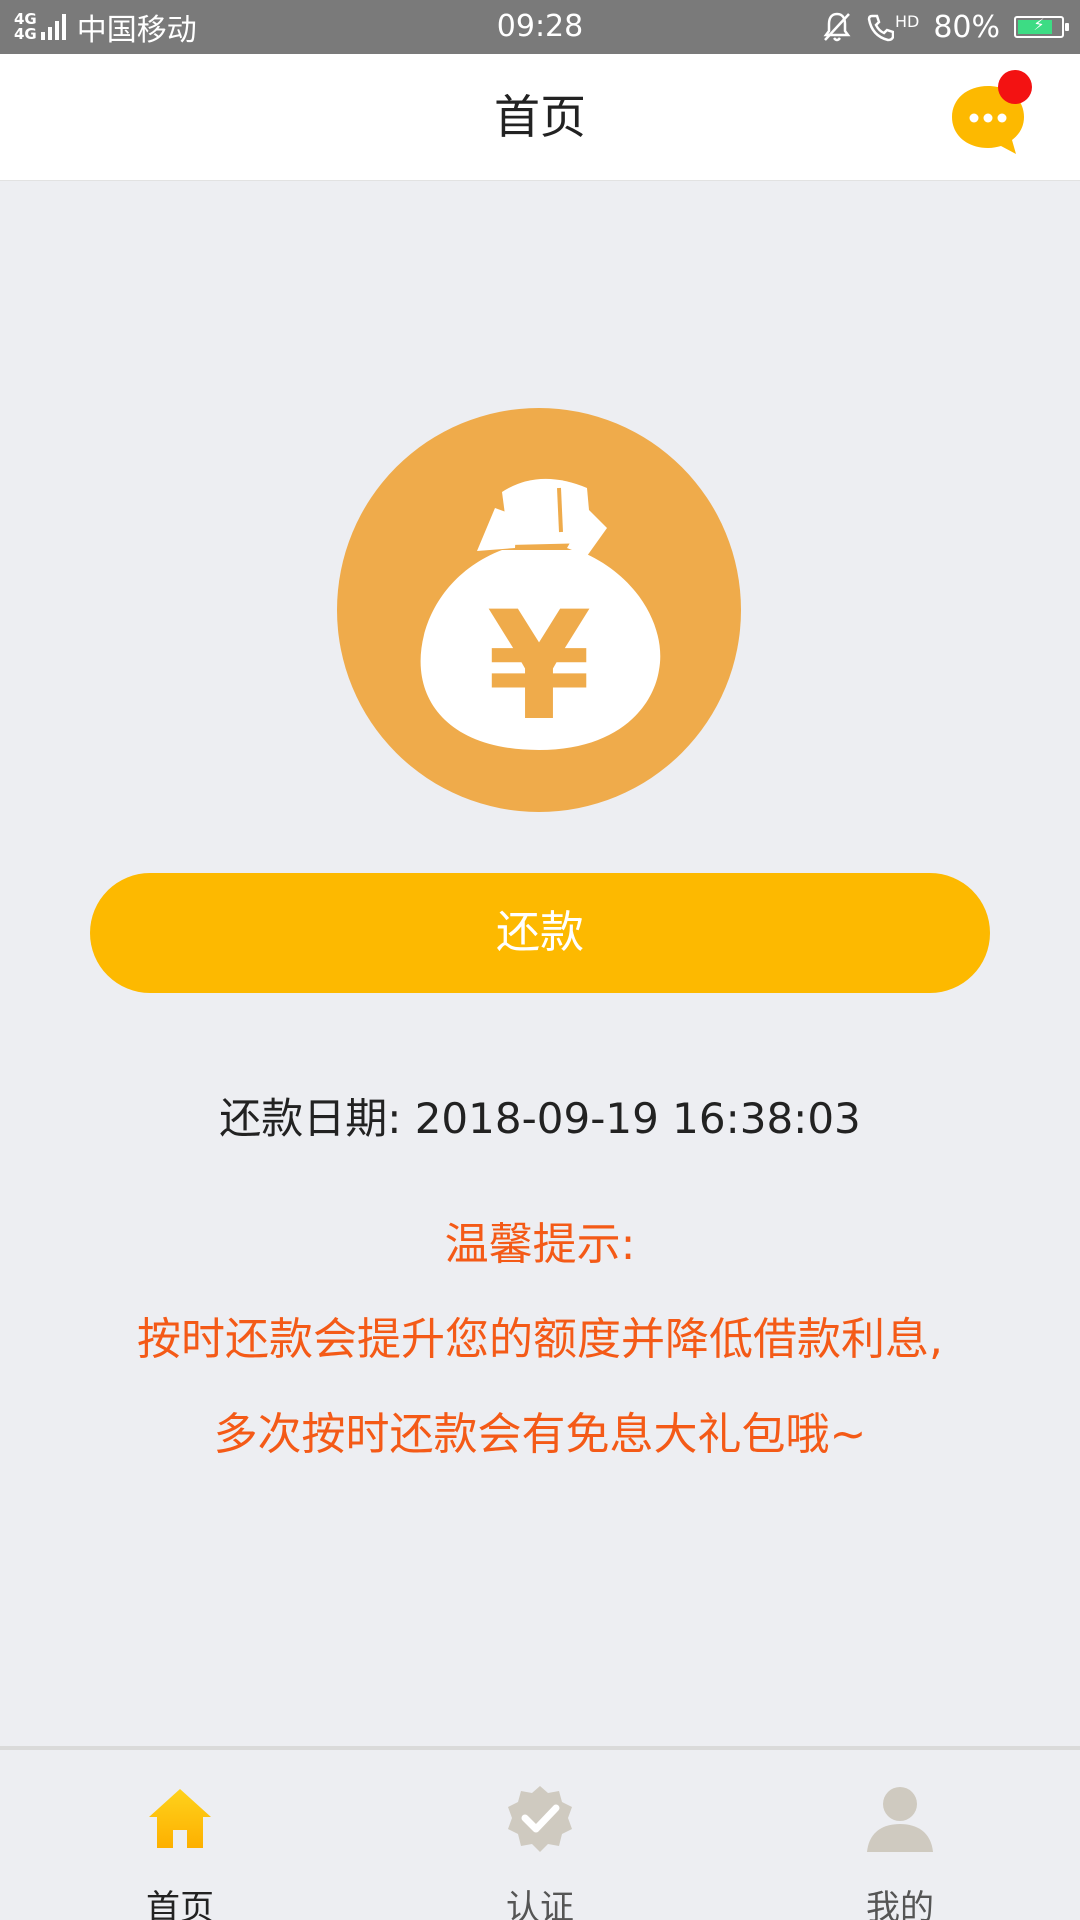 This screenshot has width=1080, height=1920. Describe the element at coordinates (540, 27) in the screenshot. I see `status-bar: 4G 4G 中国移动 09:28 HD 80% ⚡` at that location.